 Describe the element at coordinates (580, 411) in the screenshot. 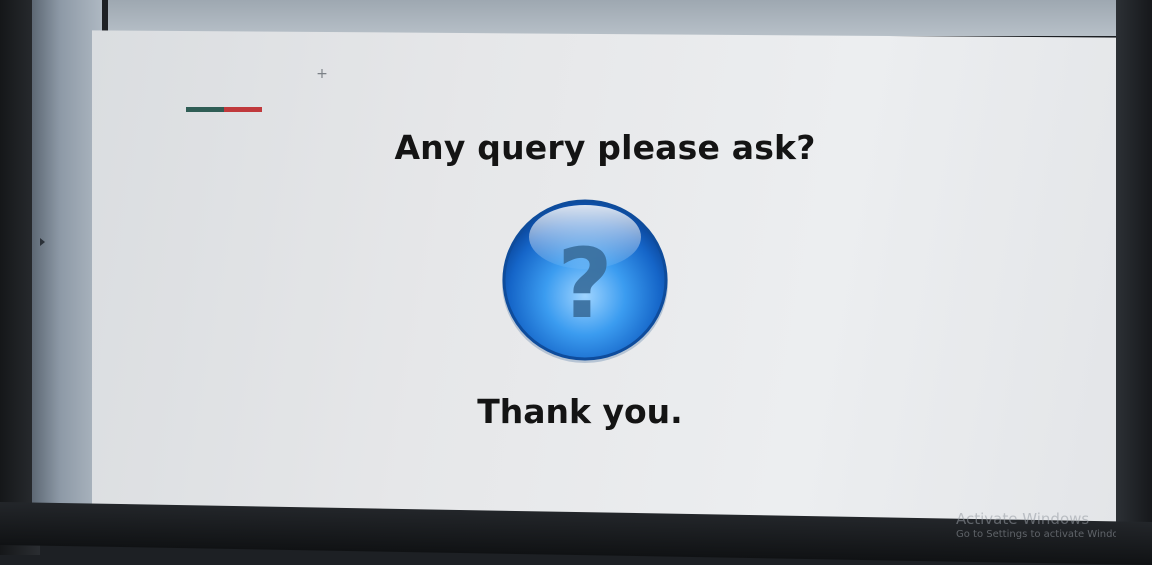

I see `closing-text: Thank you.` at that location.